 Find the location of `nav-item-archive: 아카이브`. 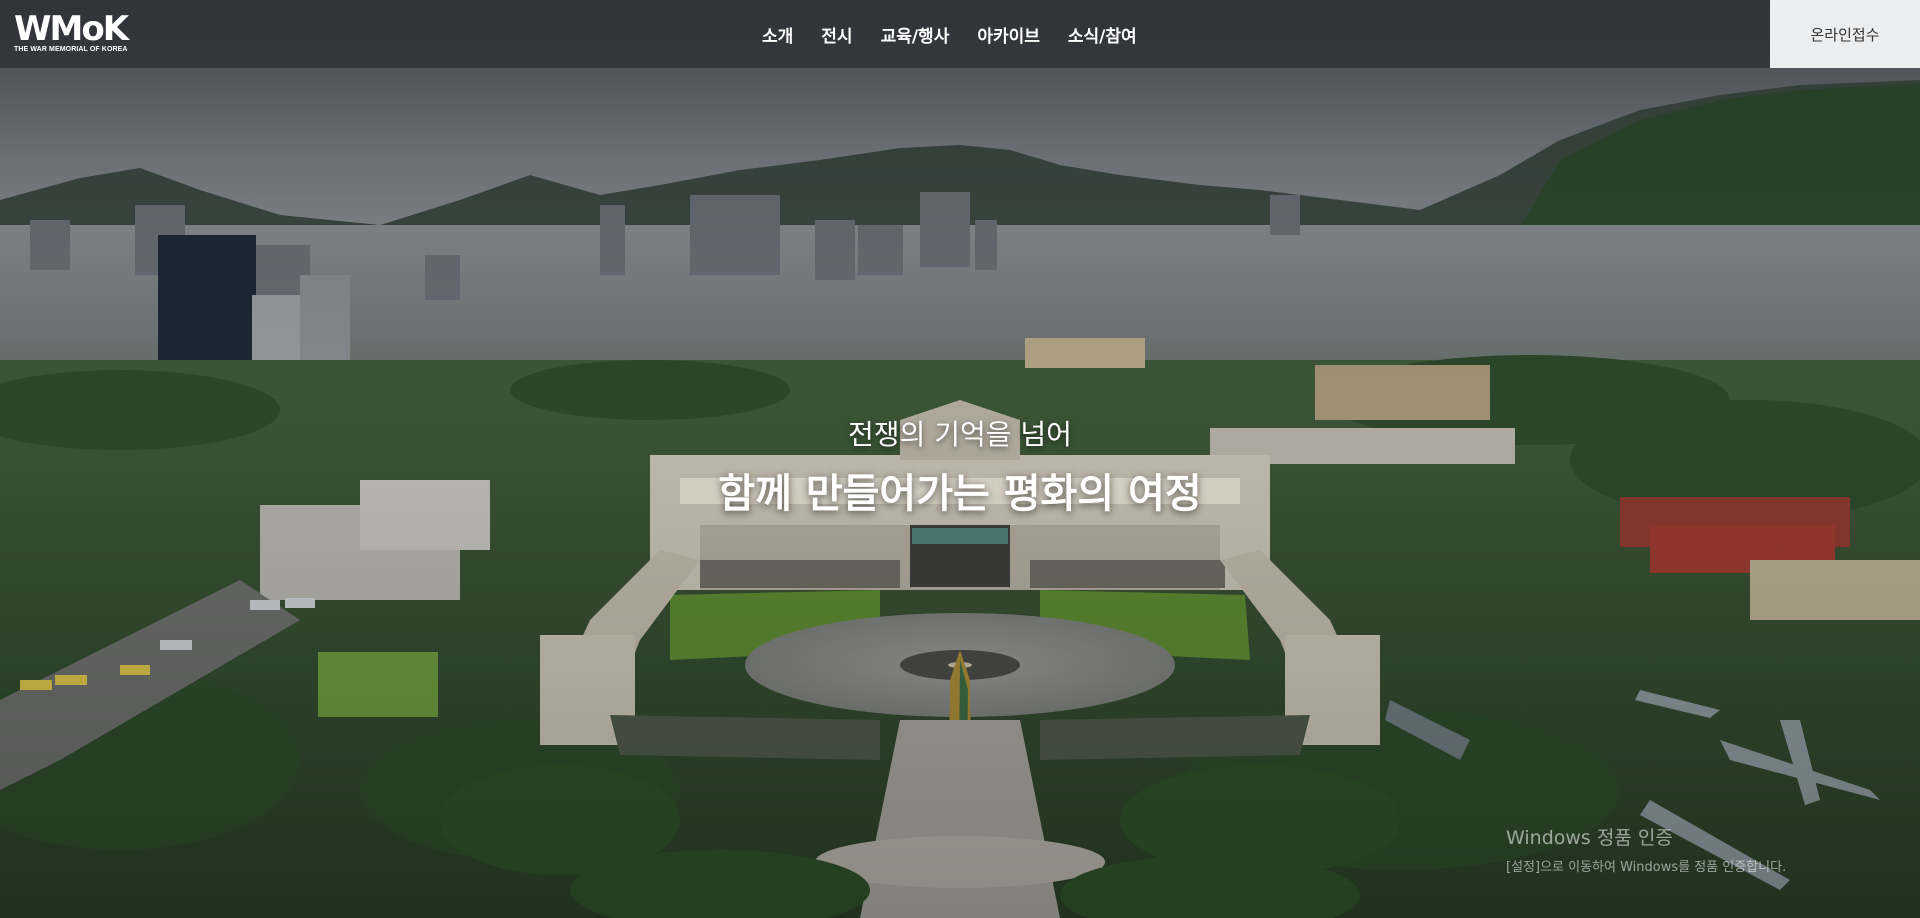

nav-item-archive: 아카이브 is located at coordinates (1008, 34).